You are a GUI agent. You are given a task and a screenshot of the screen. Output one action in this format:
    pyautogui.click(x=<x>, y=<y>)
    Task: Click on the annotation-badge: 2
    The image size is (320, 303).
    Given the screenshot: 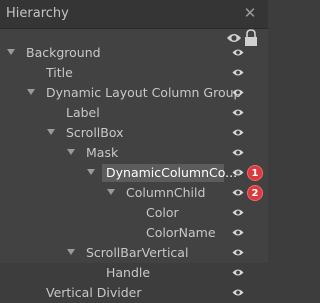 What is the action you would take?
    pyautogui.click(x=255, y=193)
    